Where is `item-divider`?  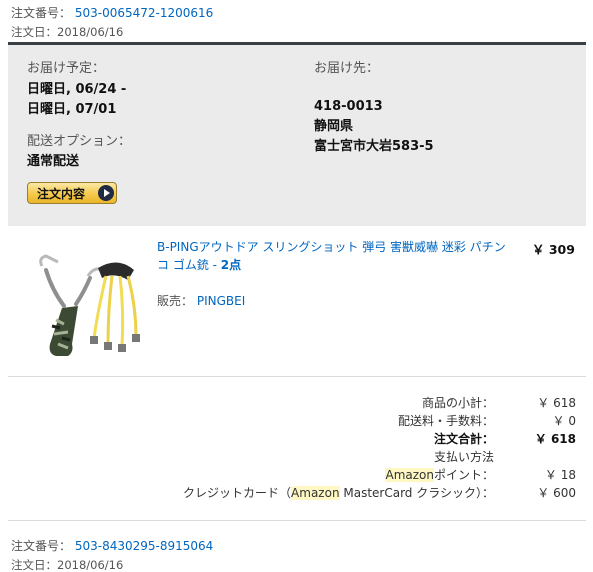 item-divider is located at coordinates (297, 376).